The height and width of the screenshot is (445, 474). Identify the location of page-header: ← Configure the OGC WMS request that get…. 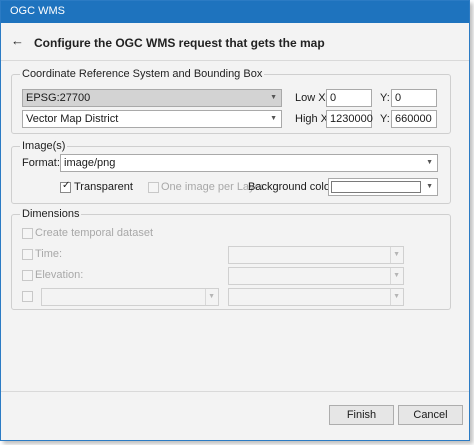
(235, 42).